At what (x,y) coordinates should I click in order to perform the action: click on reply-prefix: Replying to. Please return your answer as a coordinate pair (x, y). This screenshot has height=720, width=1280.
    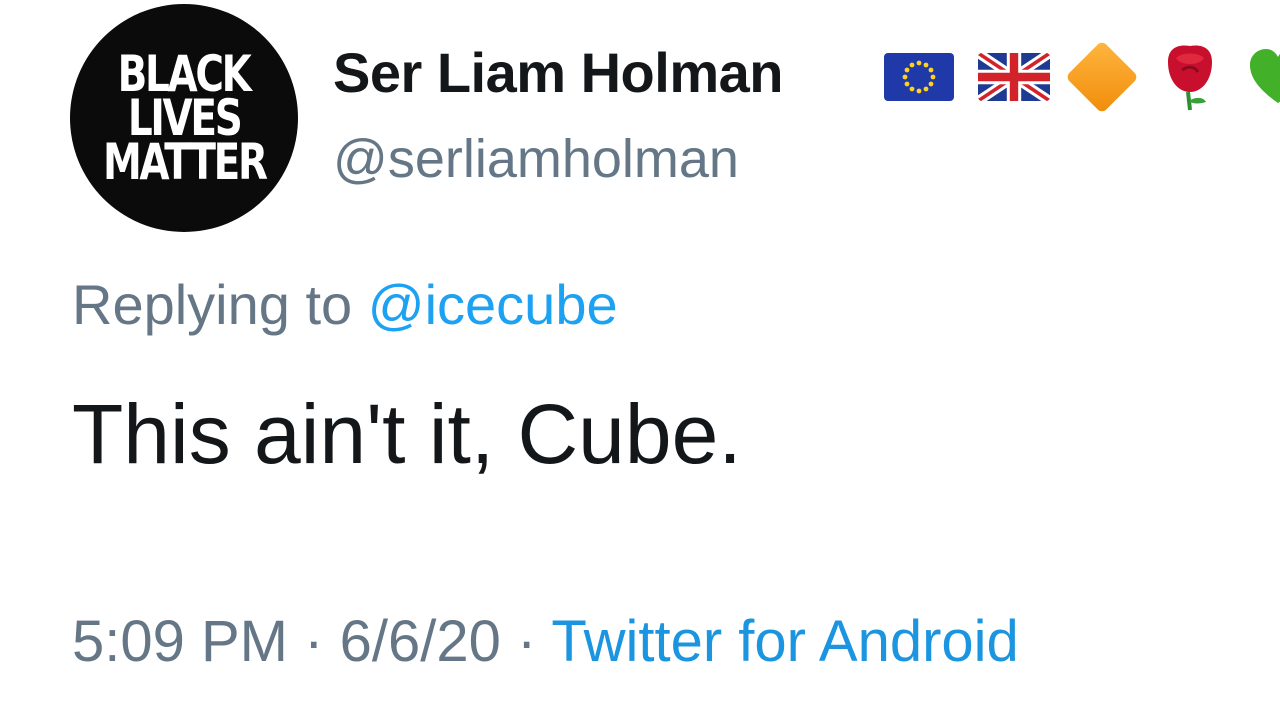
    Looking at the image, I should click on (212, 304).